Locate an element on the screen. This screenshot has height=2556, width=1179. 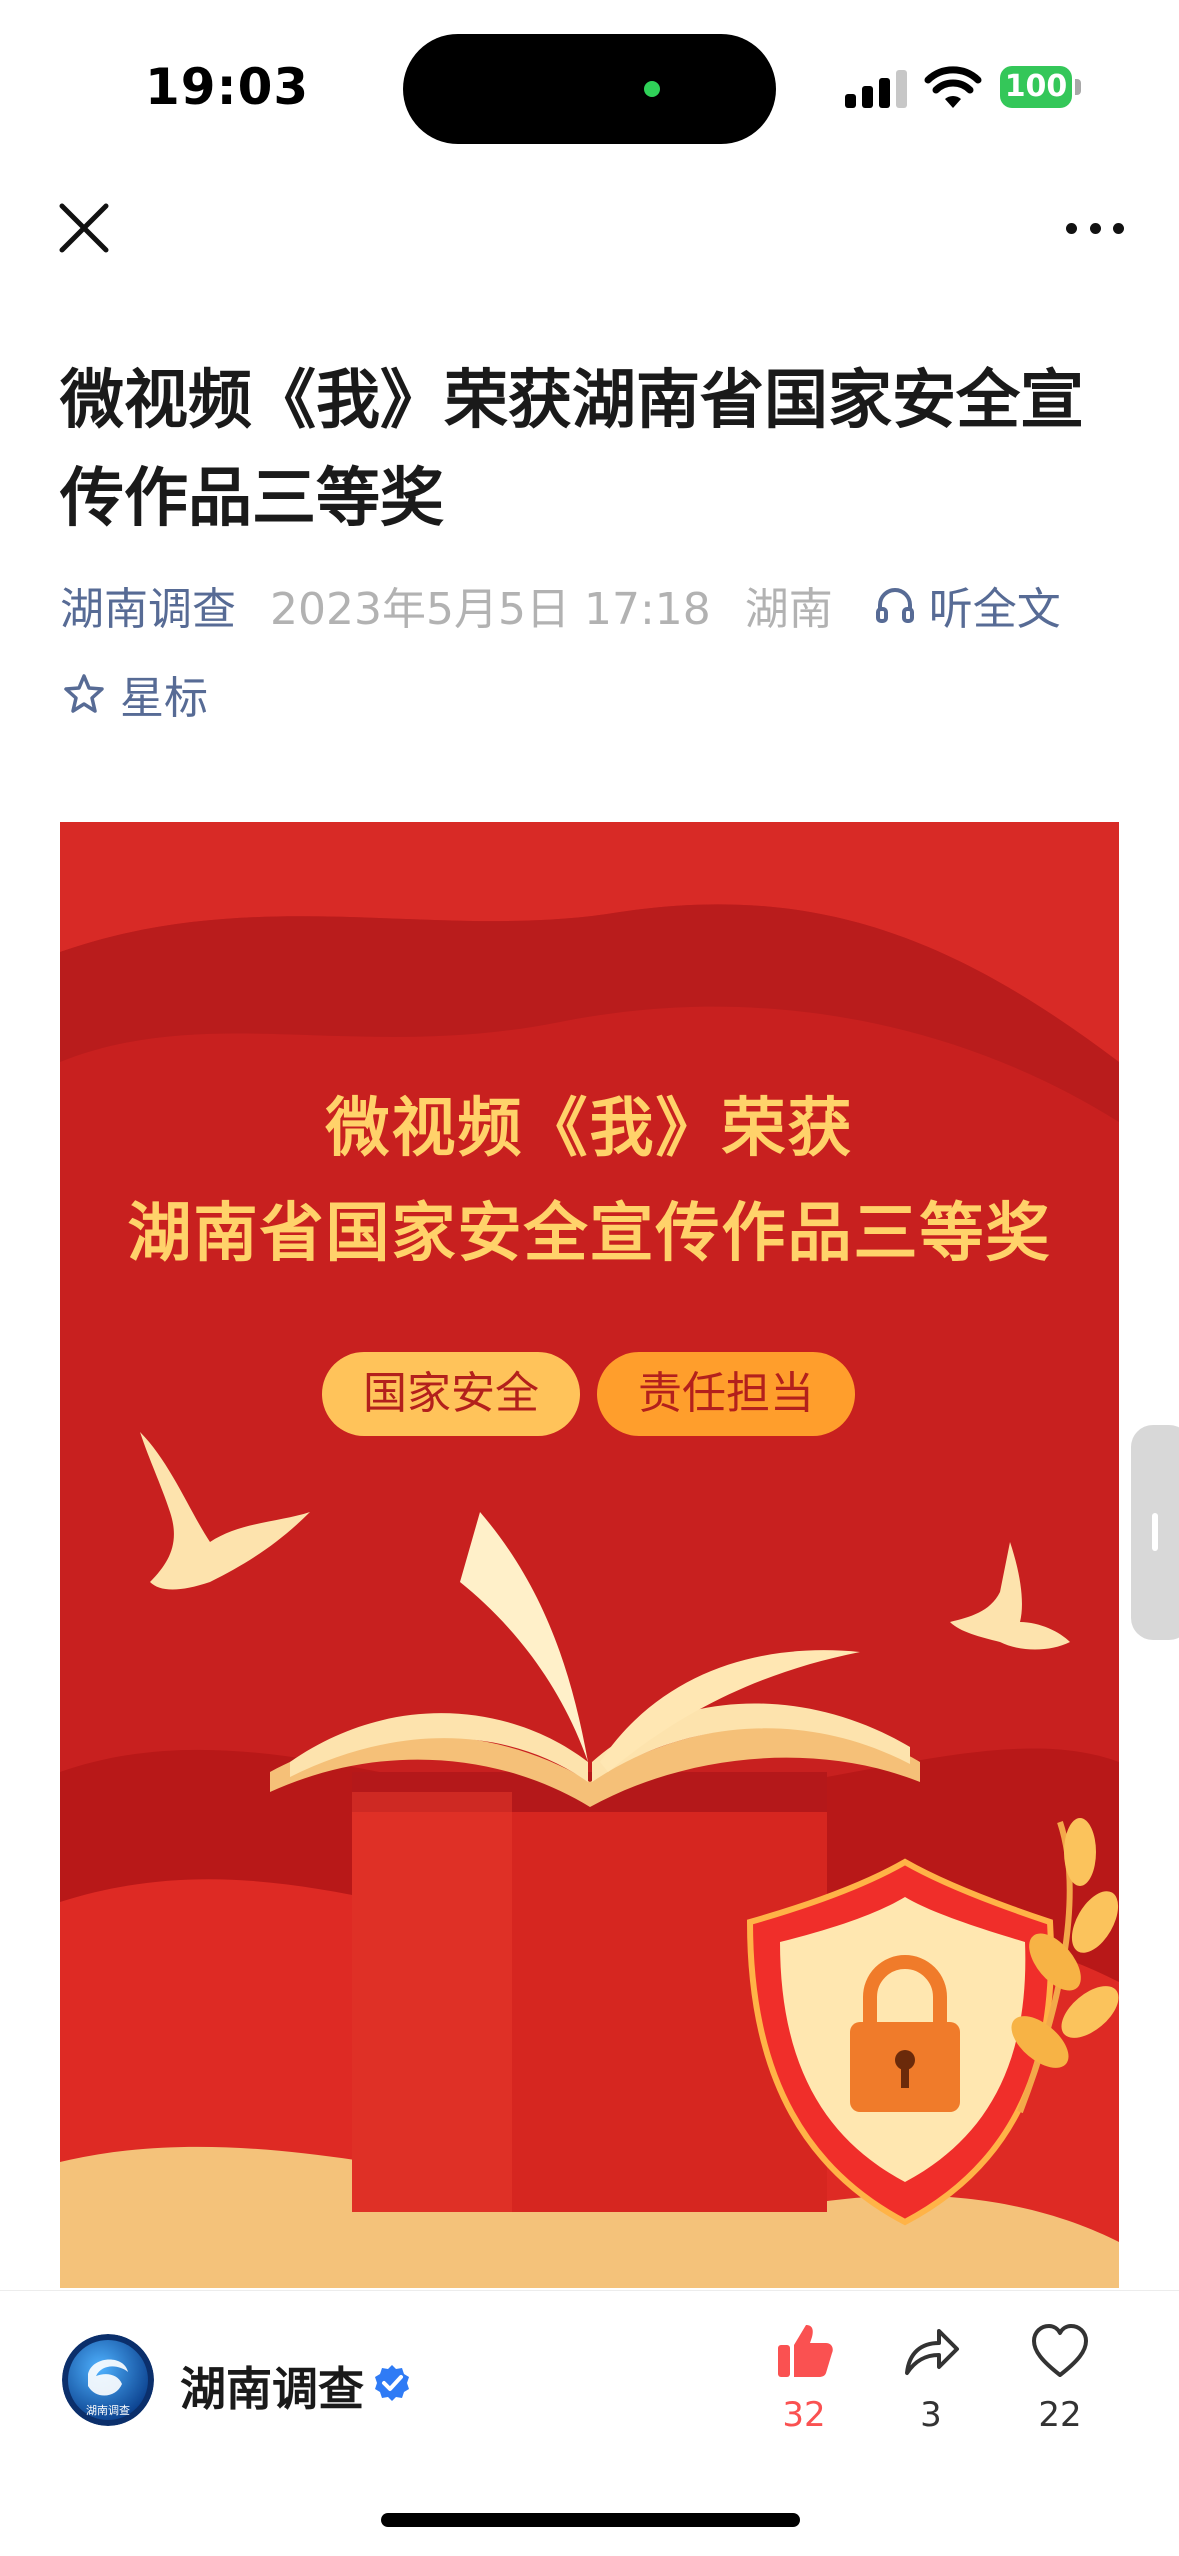
camera-indicator-dot is located at coordinates (652, 89).